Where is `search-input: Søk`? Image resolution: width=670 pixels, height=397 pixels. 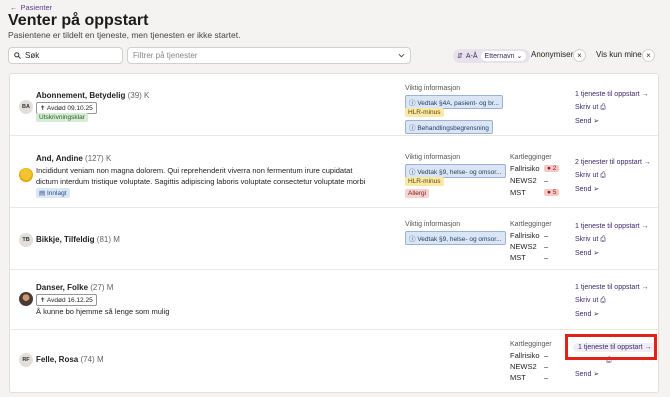 search-input: Søk is located at coordinates (65, 55).